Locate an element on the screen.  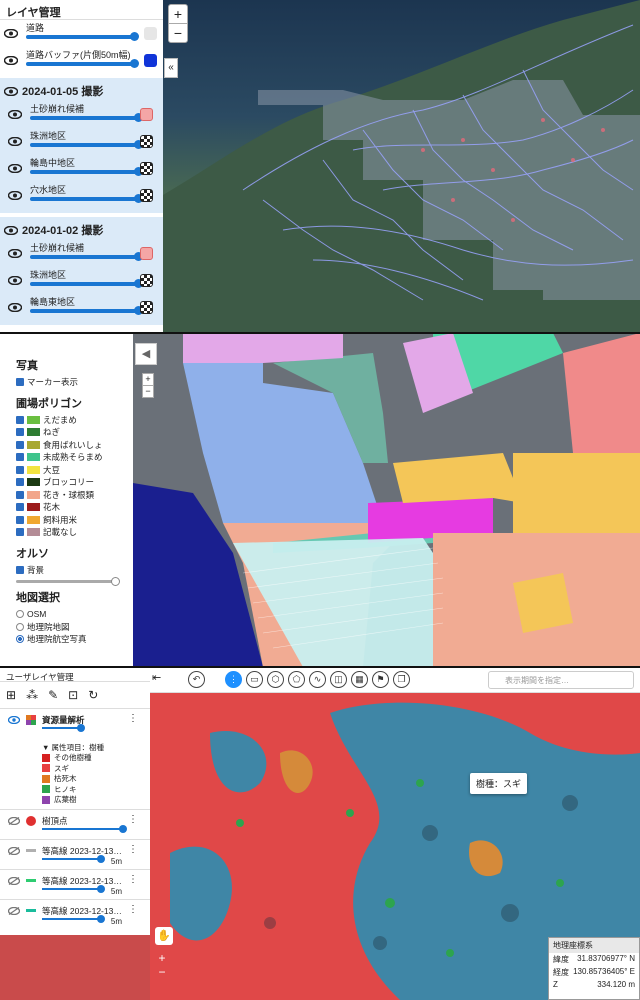
crop-toggle: えだまめ is located at coordinates (70, 420).